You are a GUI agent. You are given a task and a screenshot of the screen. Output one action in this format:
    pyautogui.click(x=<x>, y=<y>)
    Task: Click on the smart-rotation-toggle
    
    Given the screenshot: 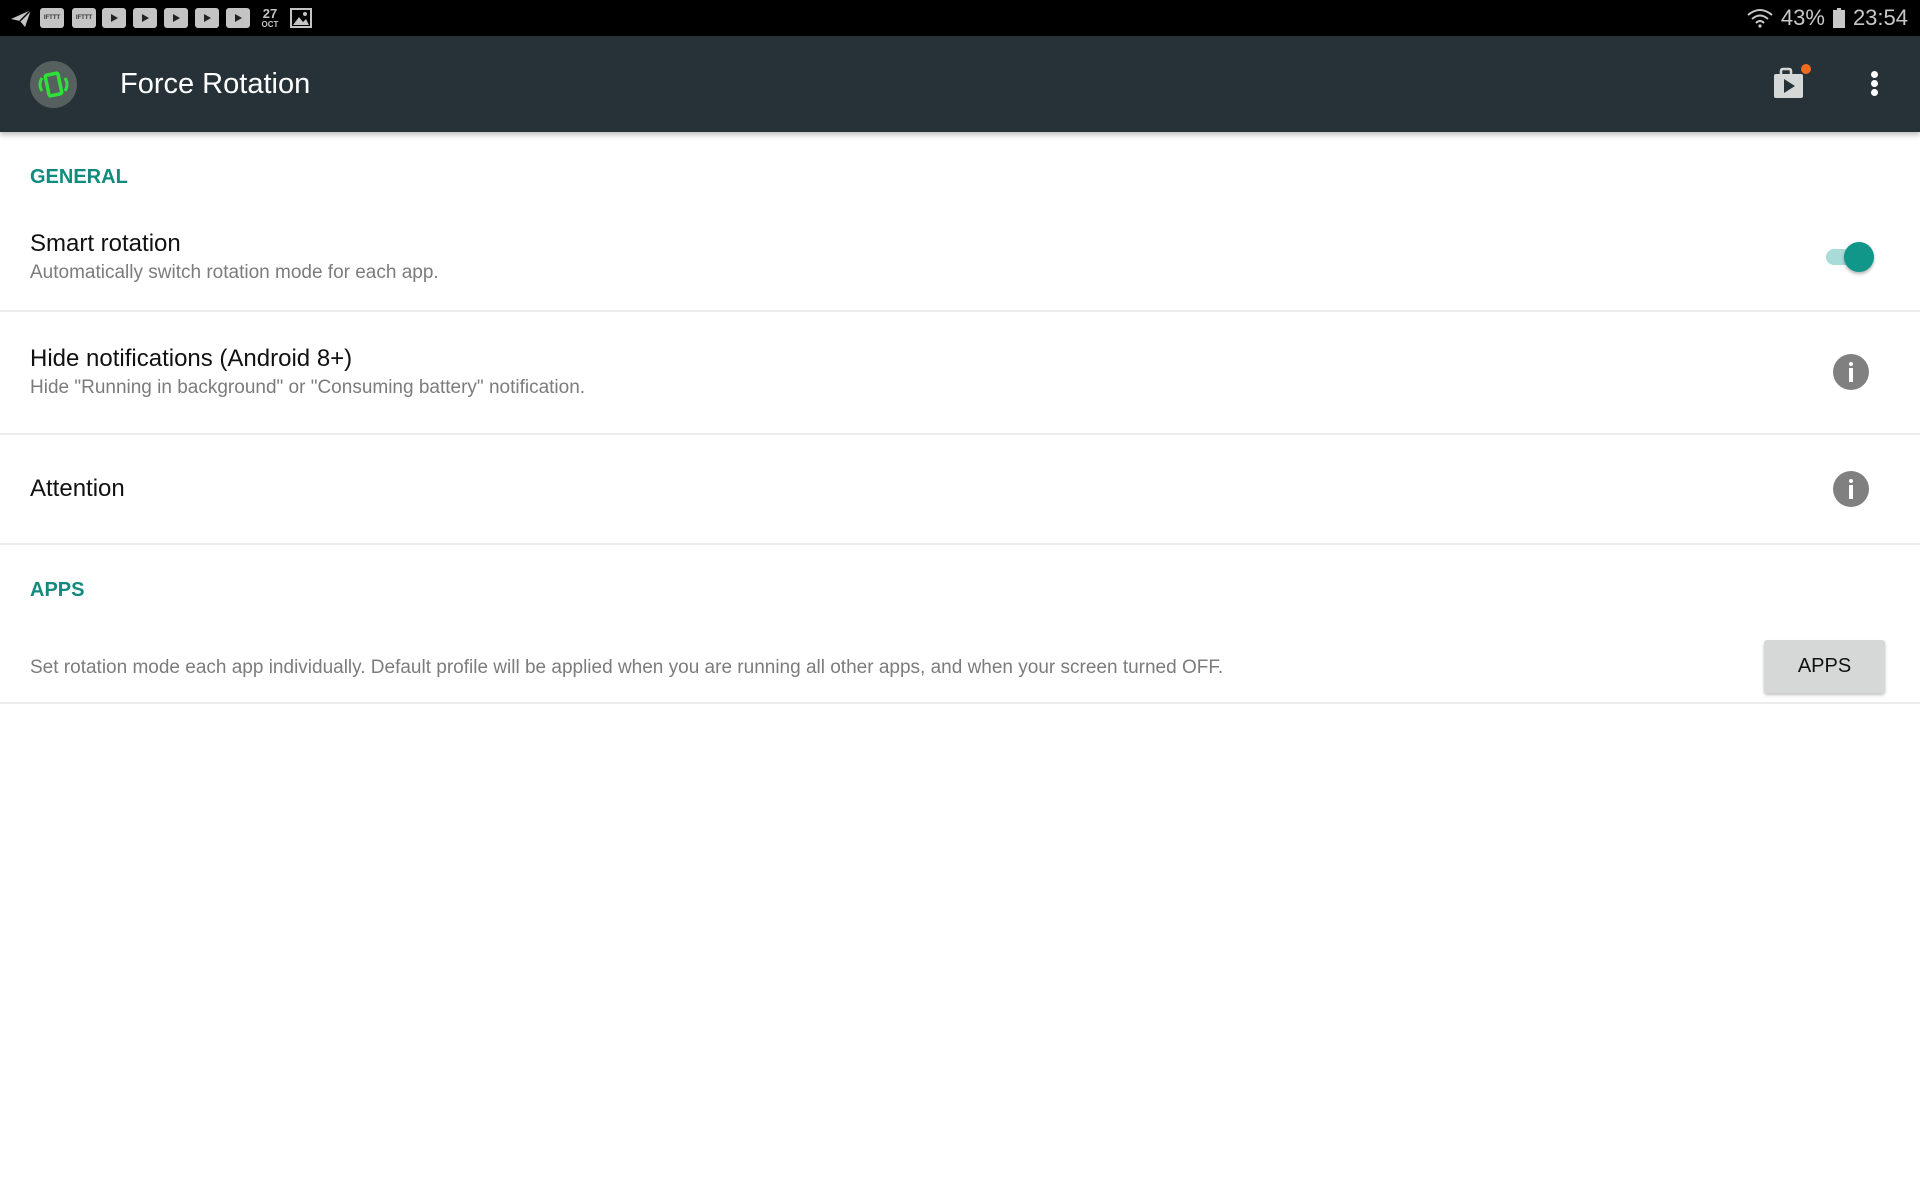 What is the action you would take?
    pyautogui.click(x=1851, y=256)
    